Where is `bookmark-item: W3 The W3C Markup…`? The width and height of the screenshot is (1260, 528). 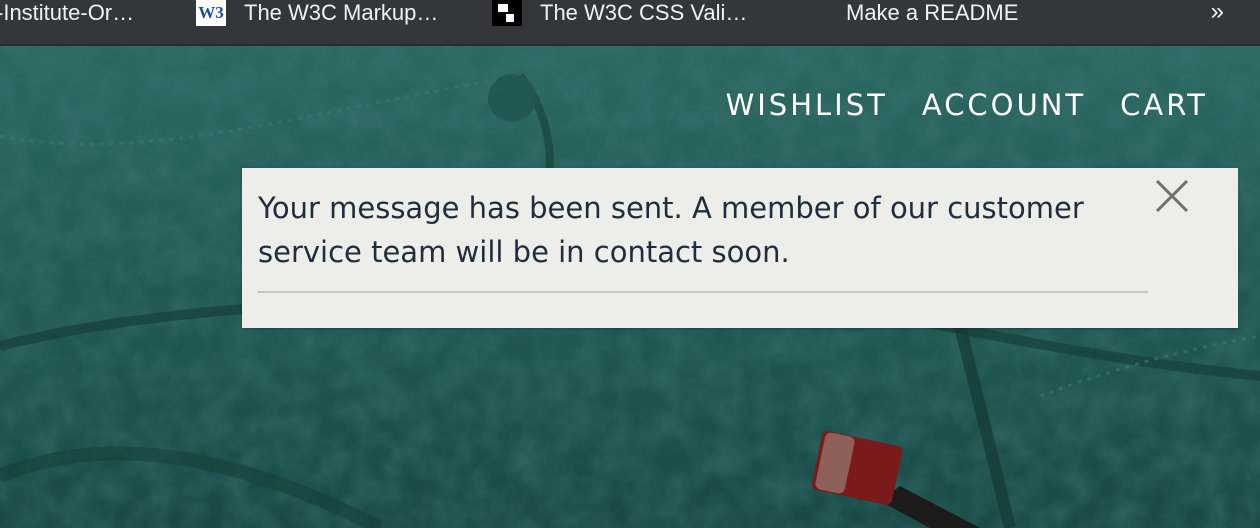
bookmark-item: W3 The W3C Markup… is located at coordinates (317, 13).